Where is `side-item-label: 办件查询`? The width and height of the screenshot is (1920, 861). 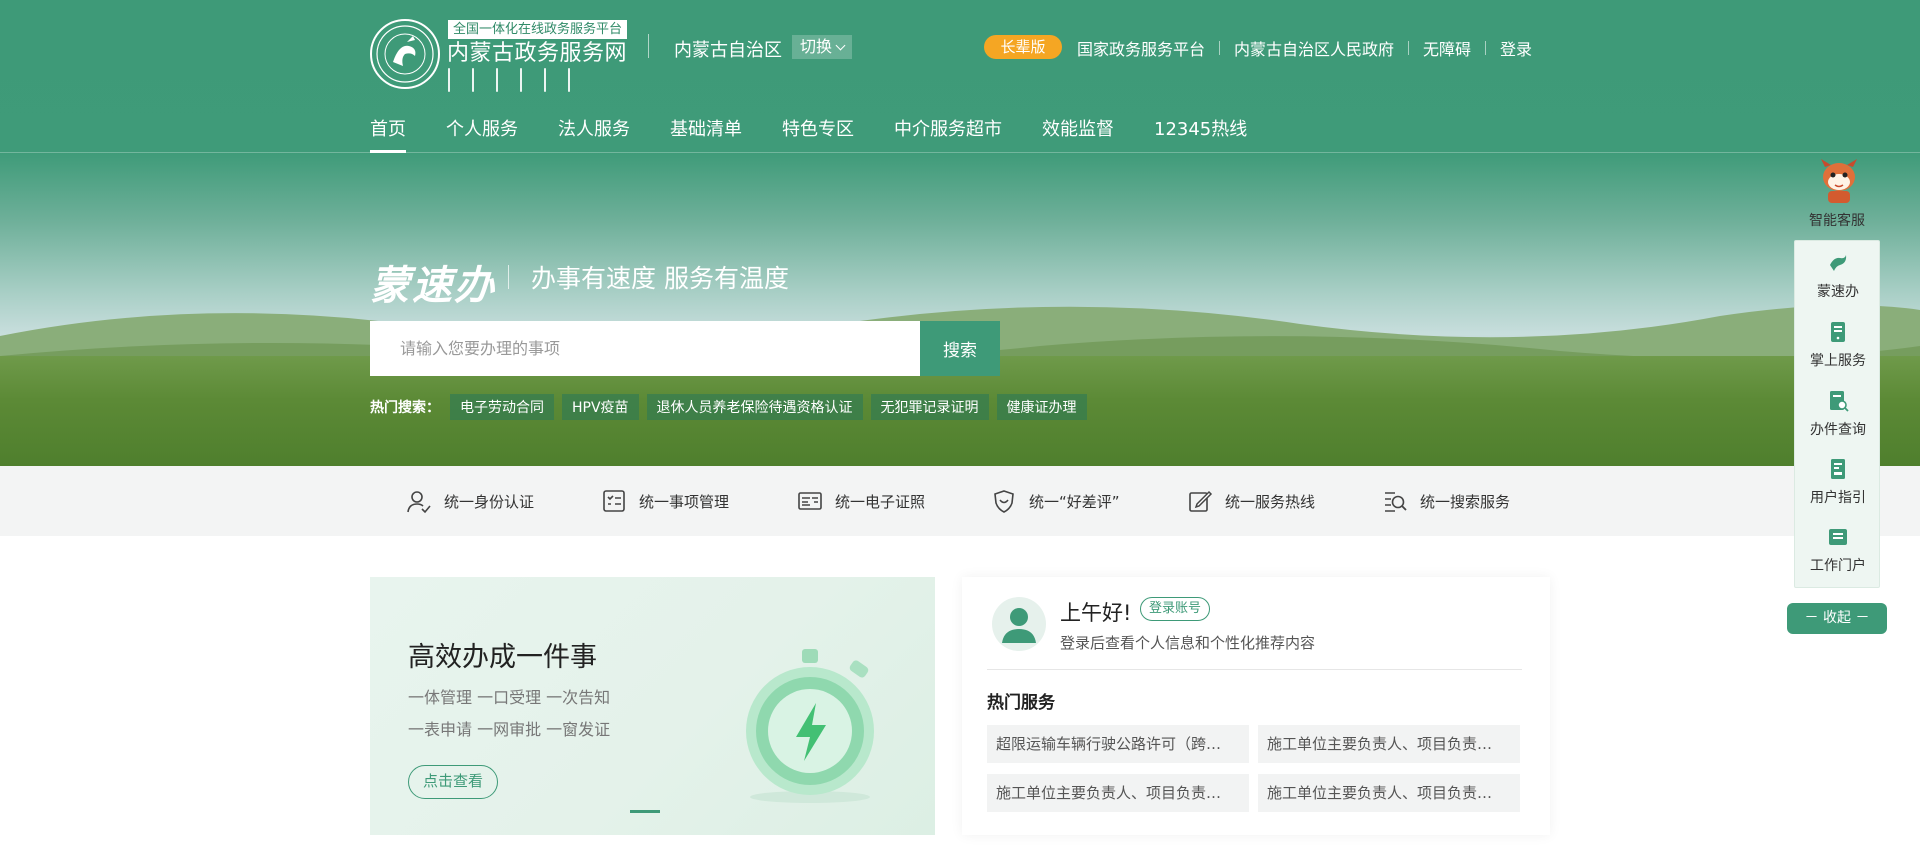 side-item-label: 办件查询 is located at coordinates (1838, 430).